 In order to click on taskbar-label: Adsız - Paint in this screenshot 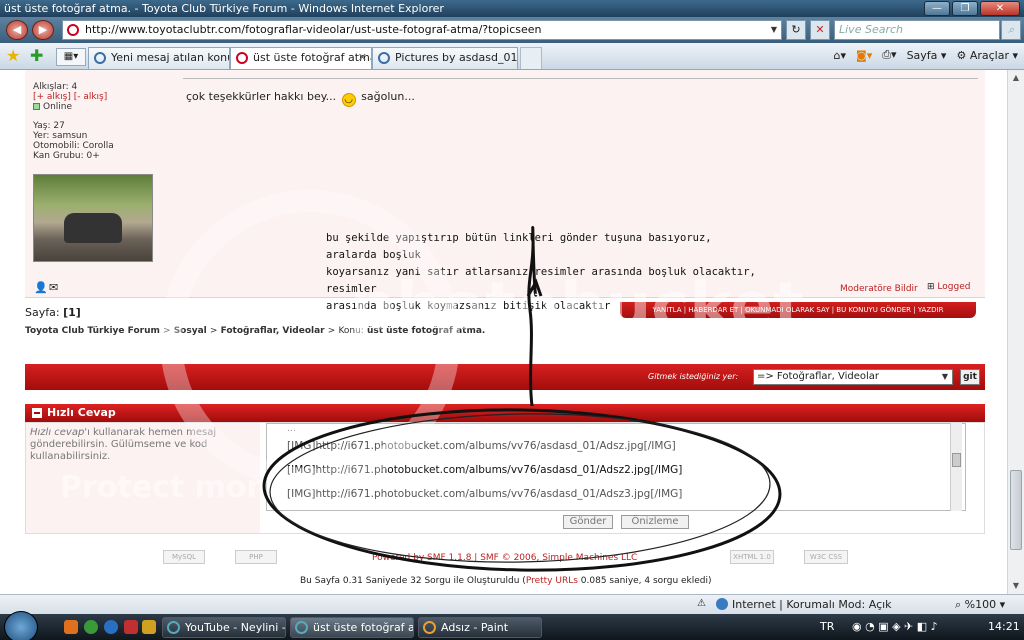, I will do `click(475, 627)`.